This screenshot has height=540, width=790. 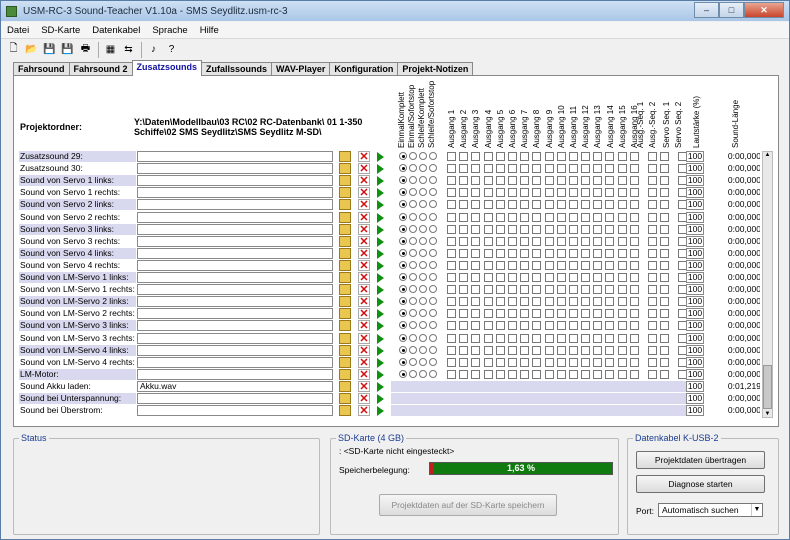 What do you see at coordinates (731, 10) in the screenshot?
I see `maximize-button: □` at bounding box center [731, 10].